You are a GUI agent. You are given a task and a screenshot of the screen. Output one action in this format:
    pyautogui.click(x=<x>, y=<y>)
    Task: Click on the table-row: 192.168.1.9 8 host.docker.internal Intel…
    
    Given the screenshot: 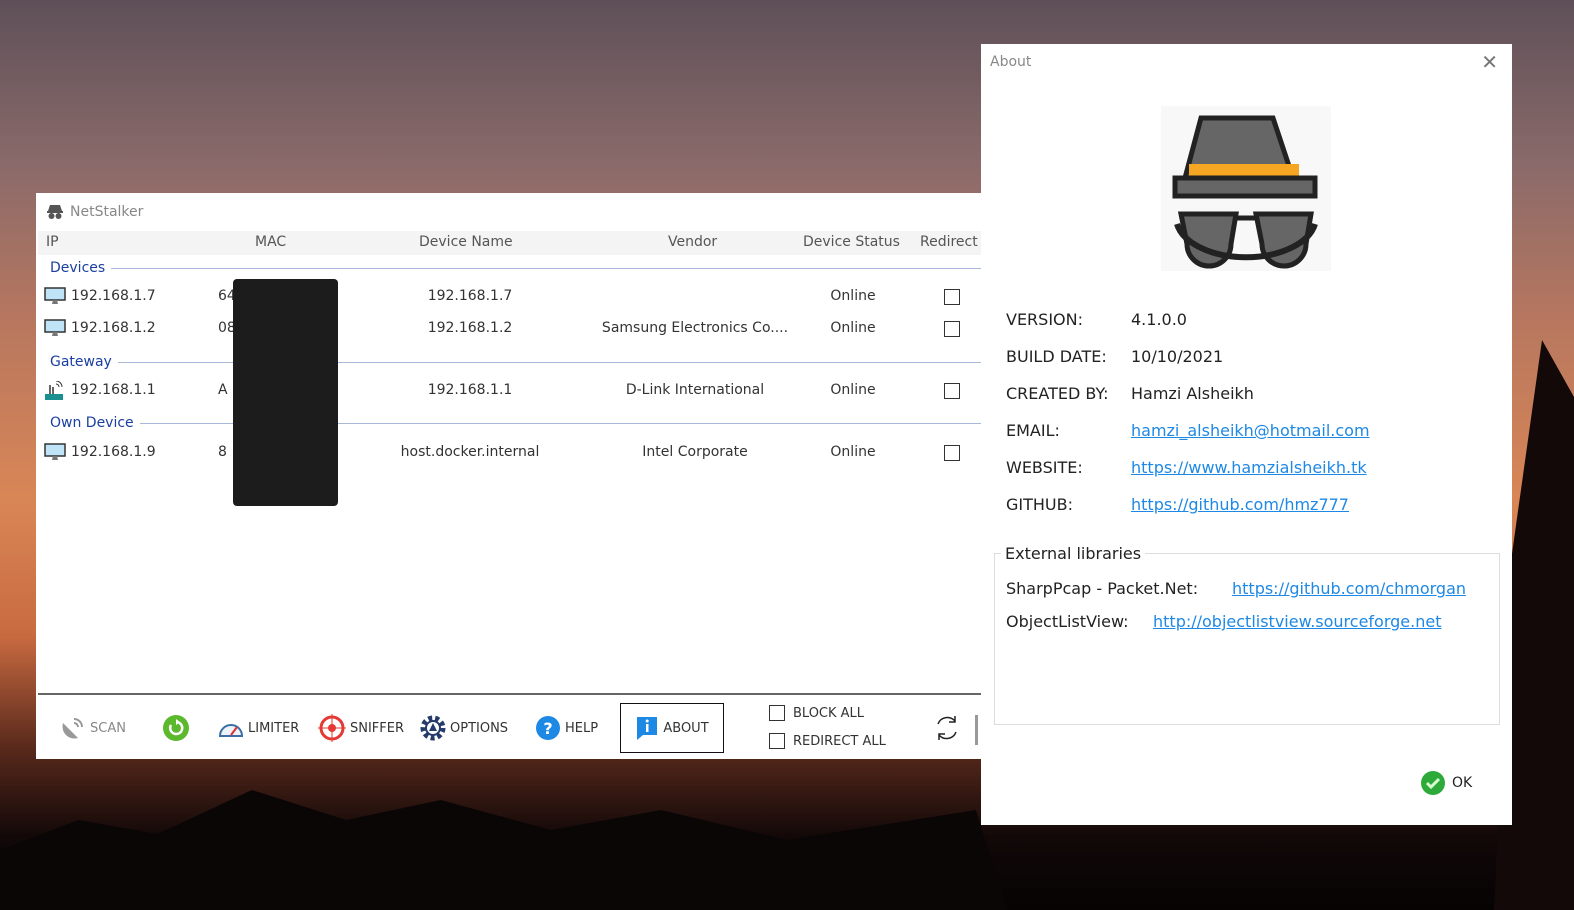 What is the action you would take?
    pyautogui.click(x=509, y=453)
    